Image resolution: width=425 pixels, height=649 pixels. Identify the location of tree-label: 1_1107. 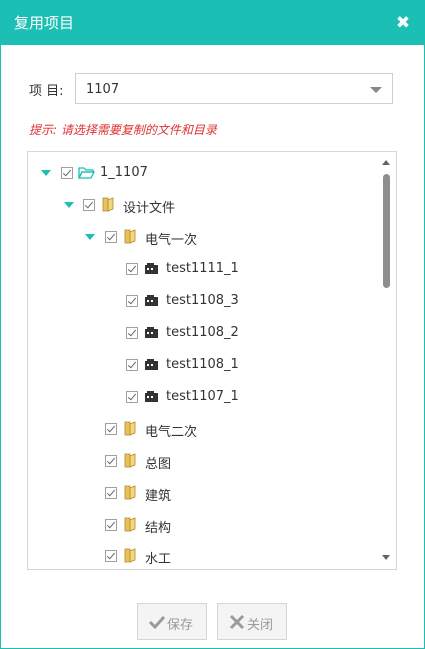
(124, 172).